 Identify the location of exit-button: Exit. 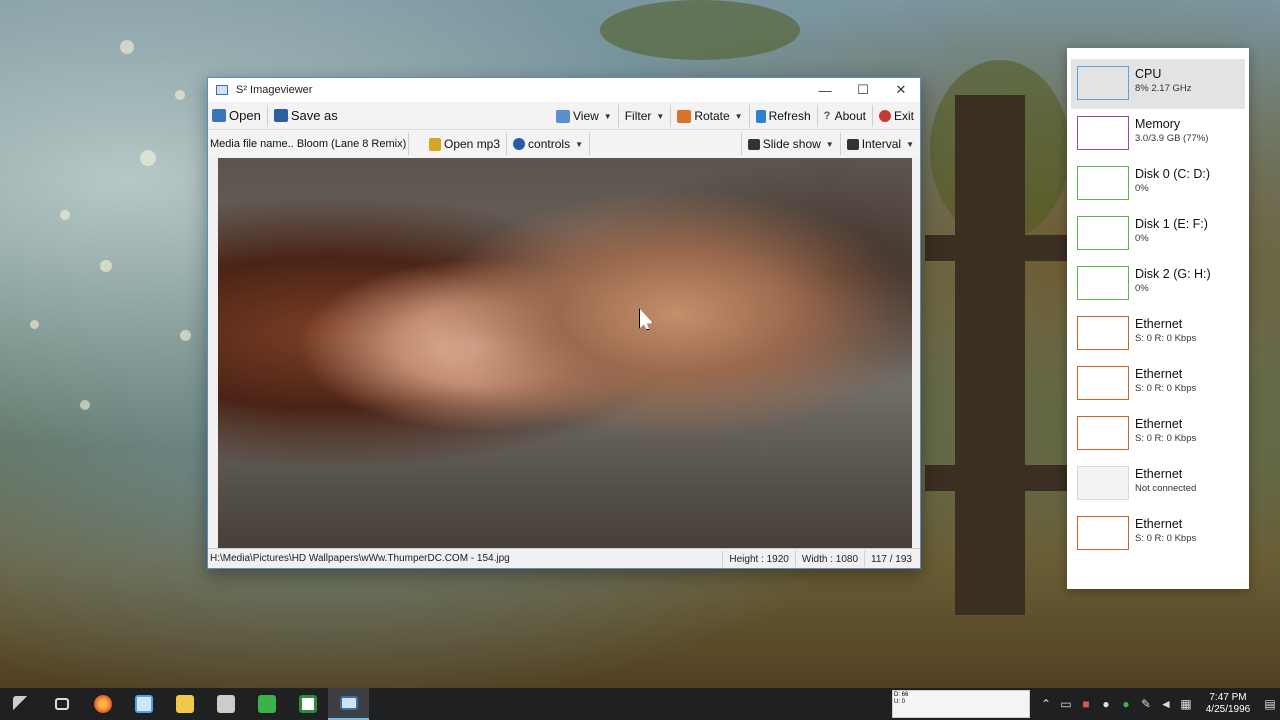
(896, 116).